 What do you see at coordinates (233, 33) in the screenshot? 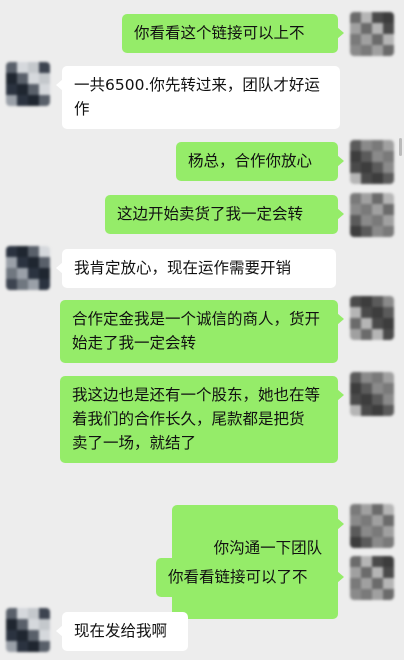
I see `message-bubble-sent: 你看看这个链接可以上不` at bounding box center [233, 33].